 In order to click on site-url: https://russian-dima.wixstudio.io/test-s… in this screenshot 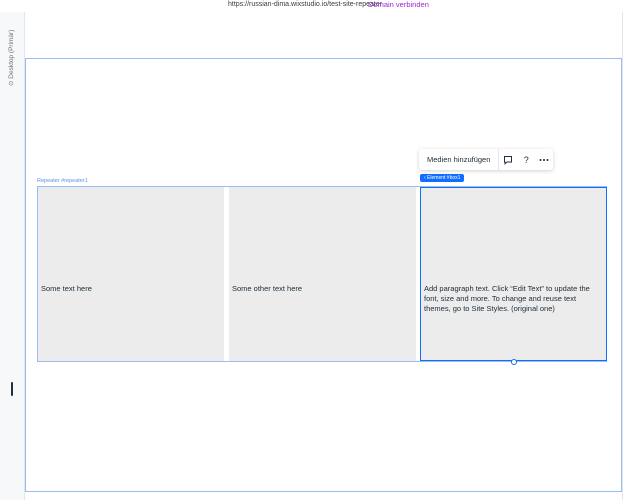, I will do `click(305, 4)`.